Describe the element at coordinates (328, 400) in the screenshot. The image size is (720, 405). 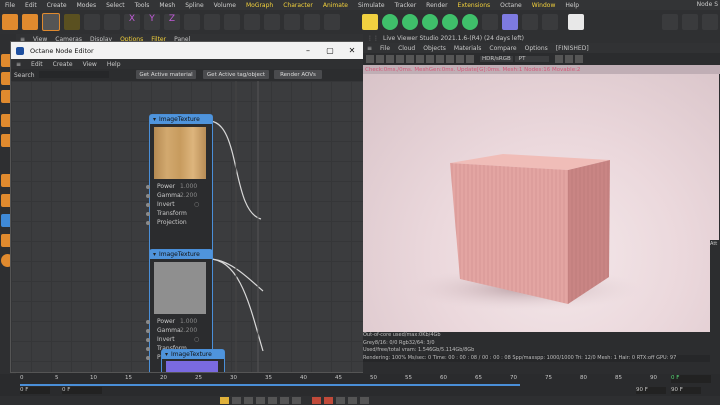
I see `autokey-icon` at that location.